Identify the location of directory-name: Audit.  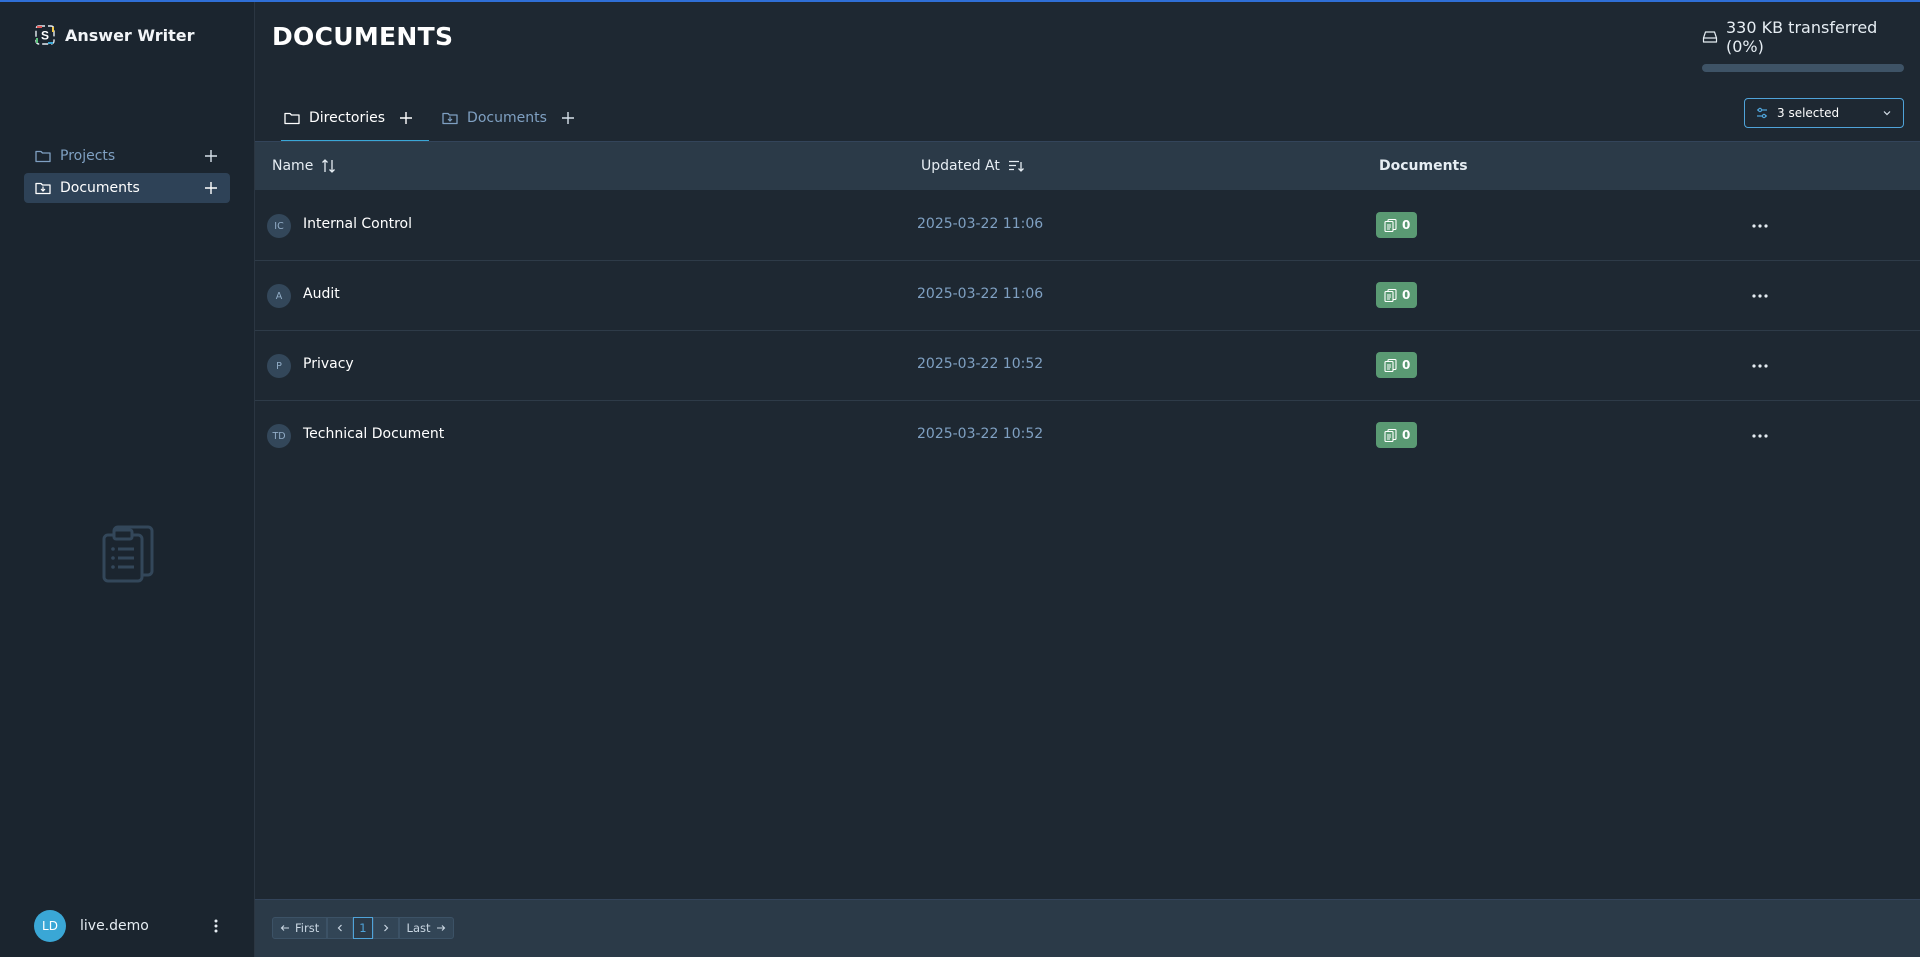
(321, 294).